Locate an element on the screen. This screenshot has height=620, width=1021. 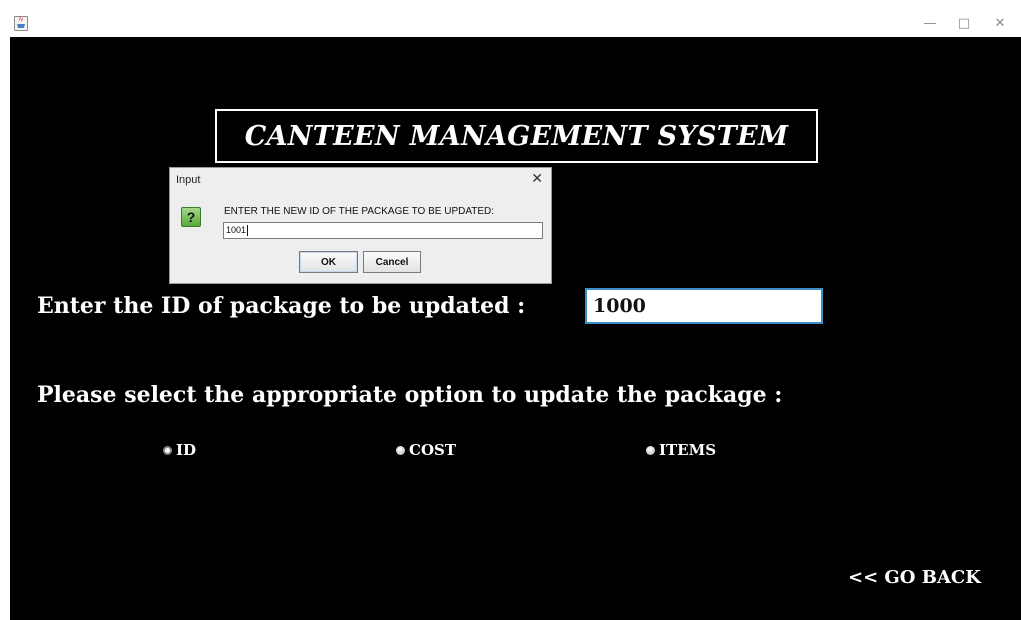
go-back-button: << GO BACK is located at coordinates (914, 577).